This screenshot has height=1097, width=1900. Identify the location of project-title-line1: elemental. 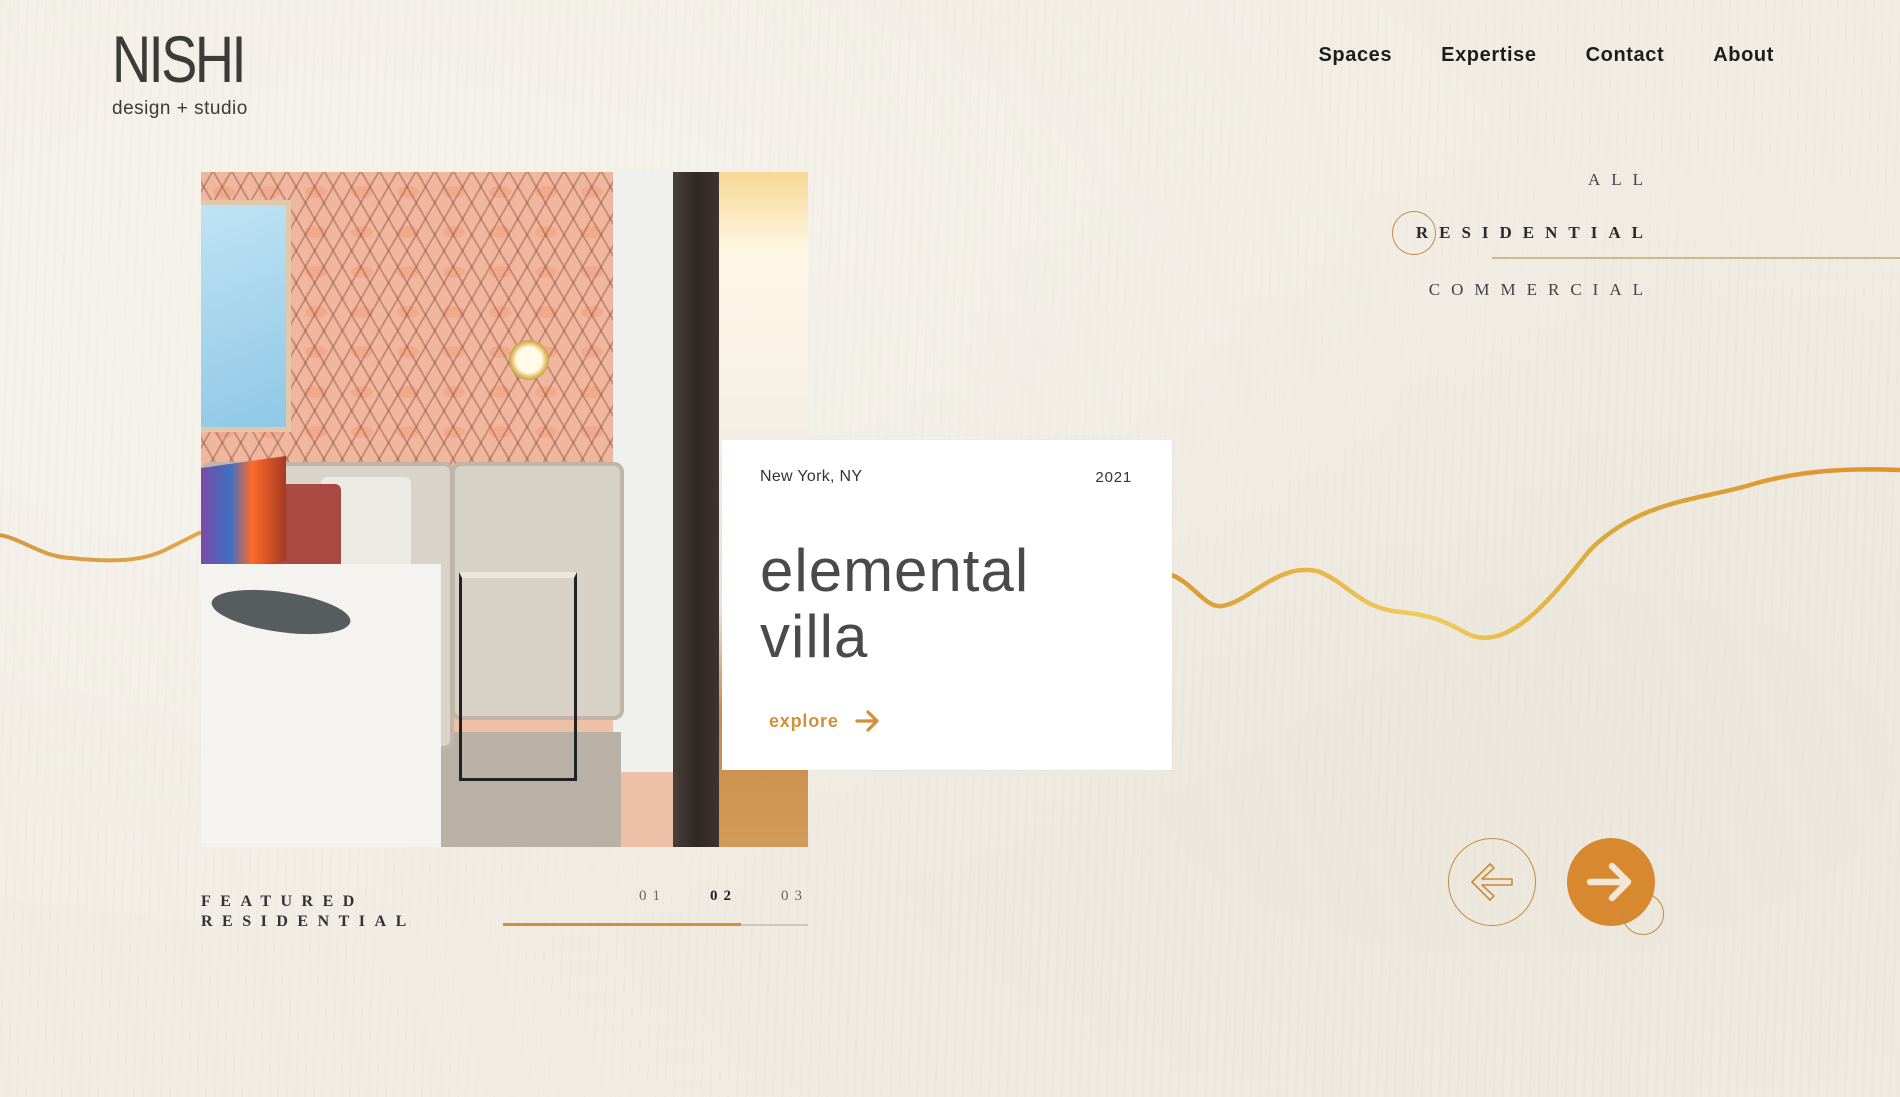
(895, 570).